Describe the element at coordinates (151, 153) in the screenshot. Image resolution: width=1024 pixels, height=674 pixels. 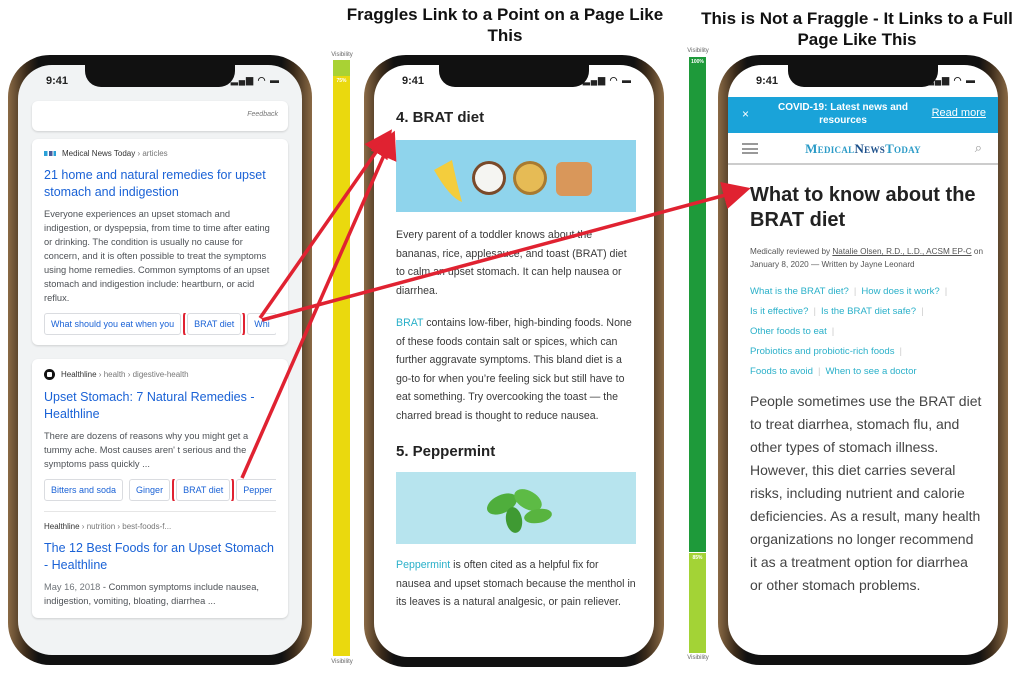
I see `source-path: › articles` at that location.